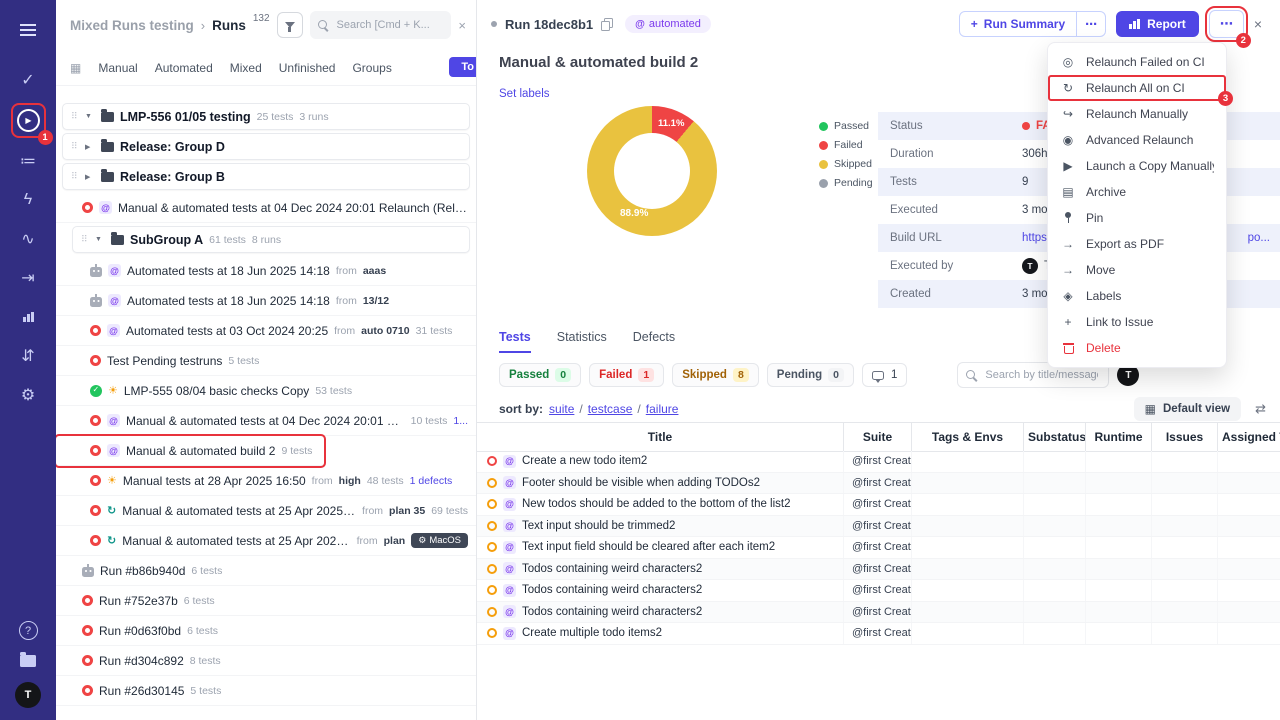 The width and height of the screenshot is (1280, 720). Describe the element at coordinates (371, 68) in the screenshot. I see `filter-tab: Groups` at that location.